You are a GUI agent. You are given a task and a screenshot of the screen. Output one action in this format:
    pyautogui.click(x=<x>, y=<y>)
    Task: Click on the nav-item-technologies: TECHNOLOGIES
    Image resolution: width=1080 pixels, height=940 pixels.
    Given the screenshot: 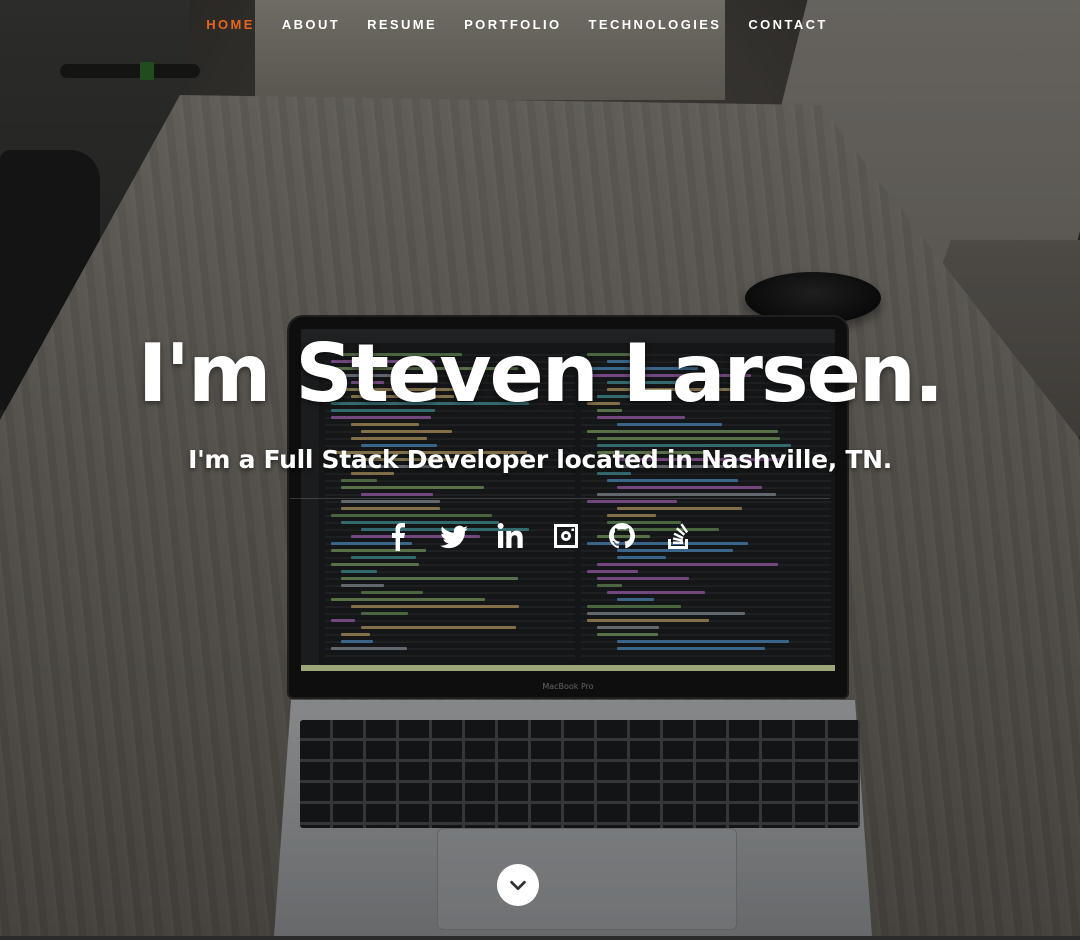 What is the action you would take?
    pyautogui.click(x=655, y=23)
    